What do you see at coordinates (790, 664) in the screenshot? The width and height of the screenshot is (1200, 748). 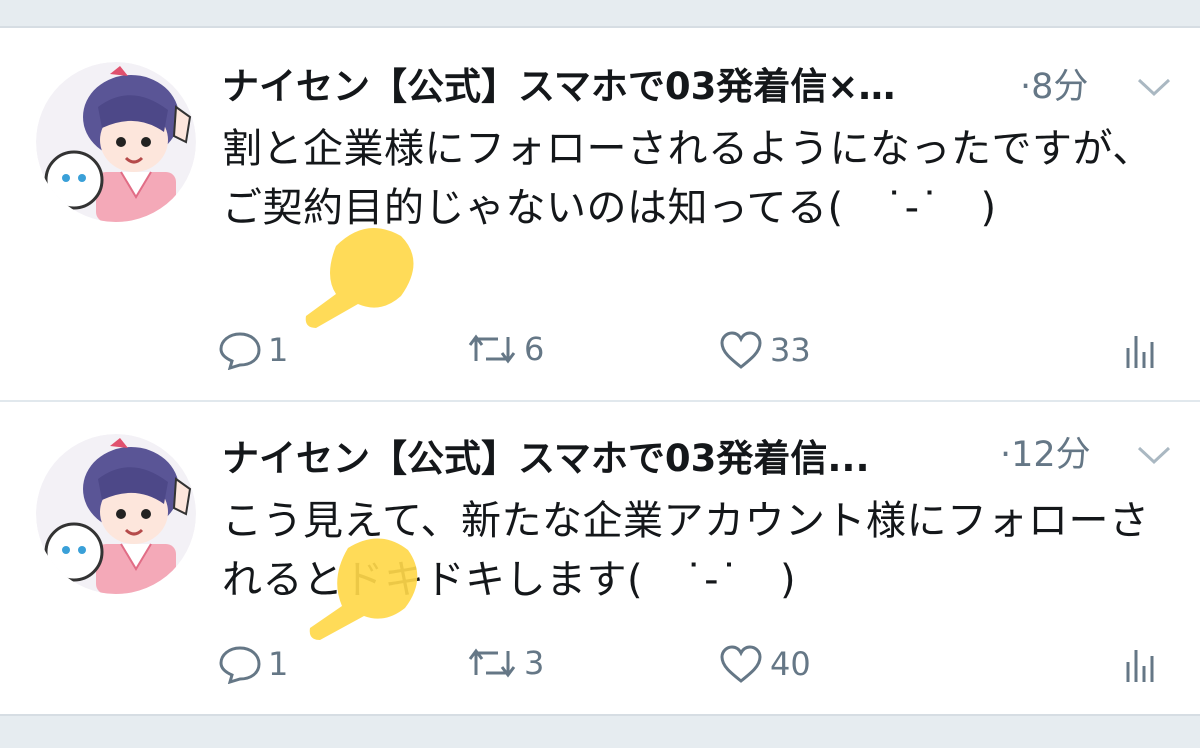 I see `like-count: 40` at bounding box center [790, 664].